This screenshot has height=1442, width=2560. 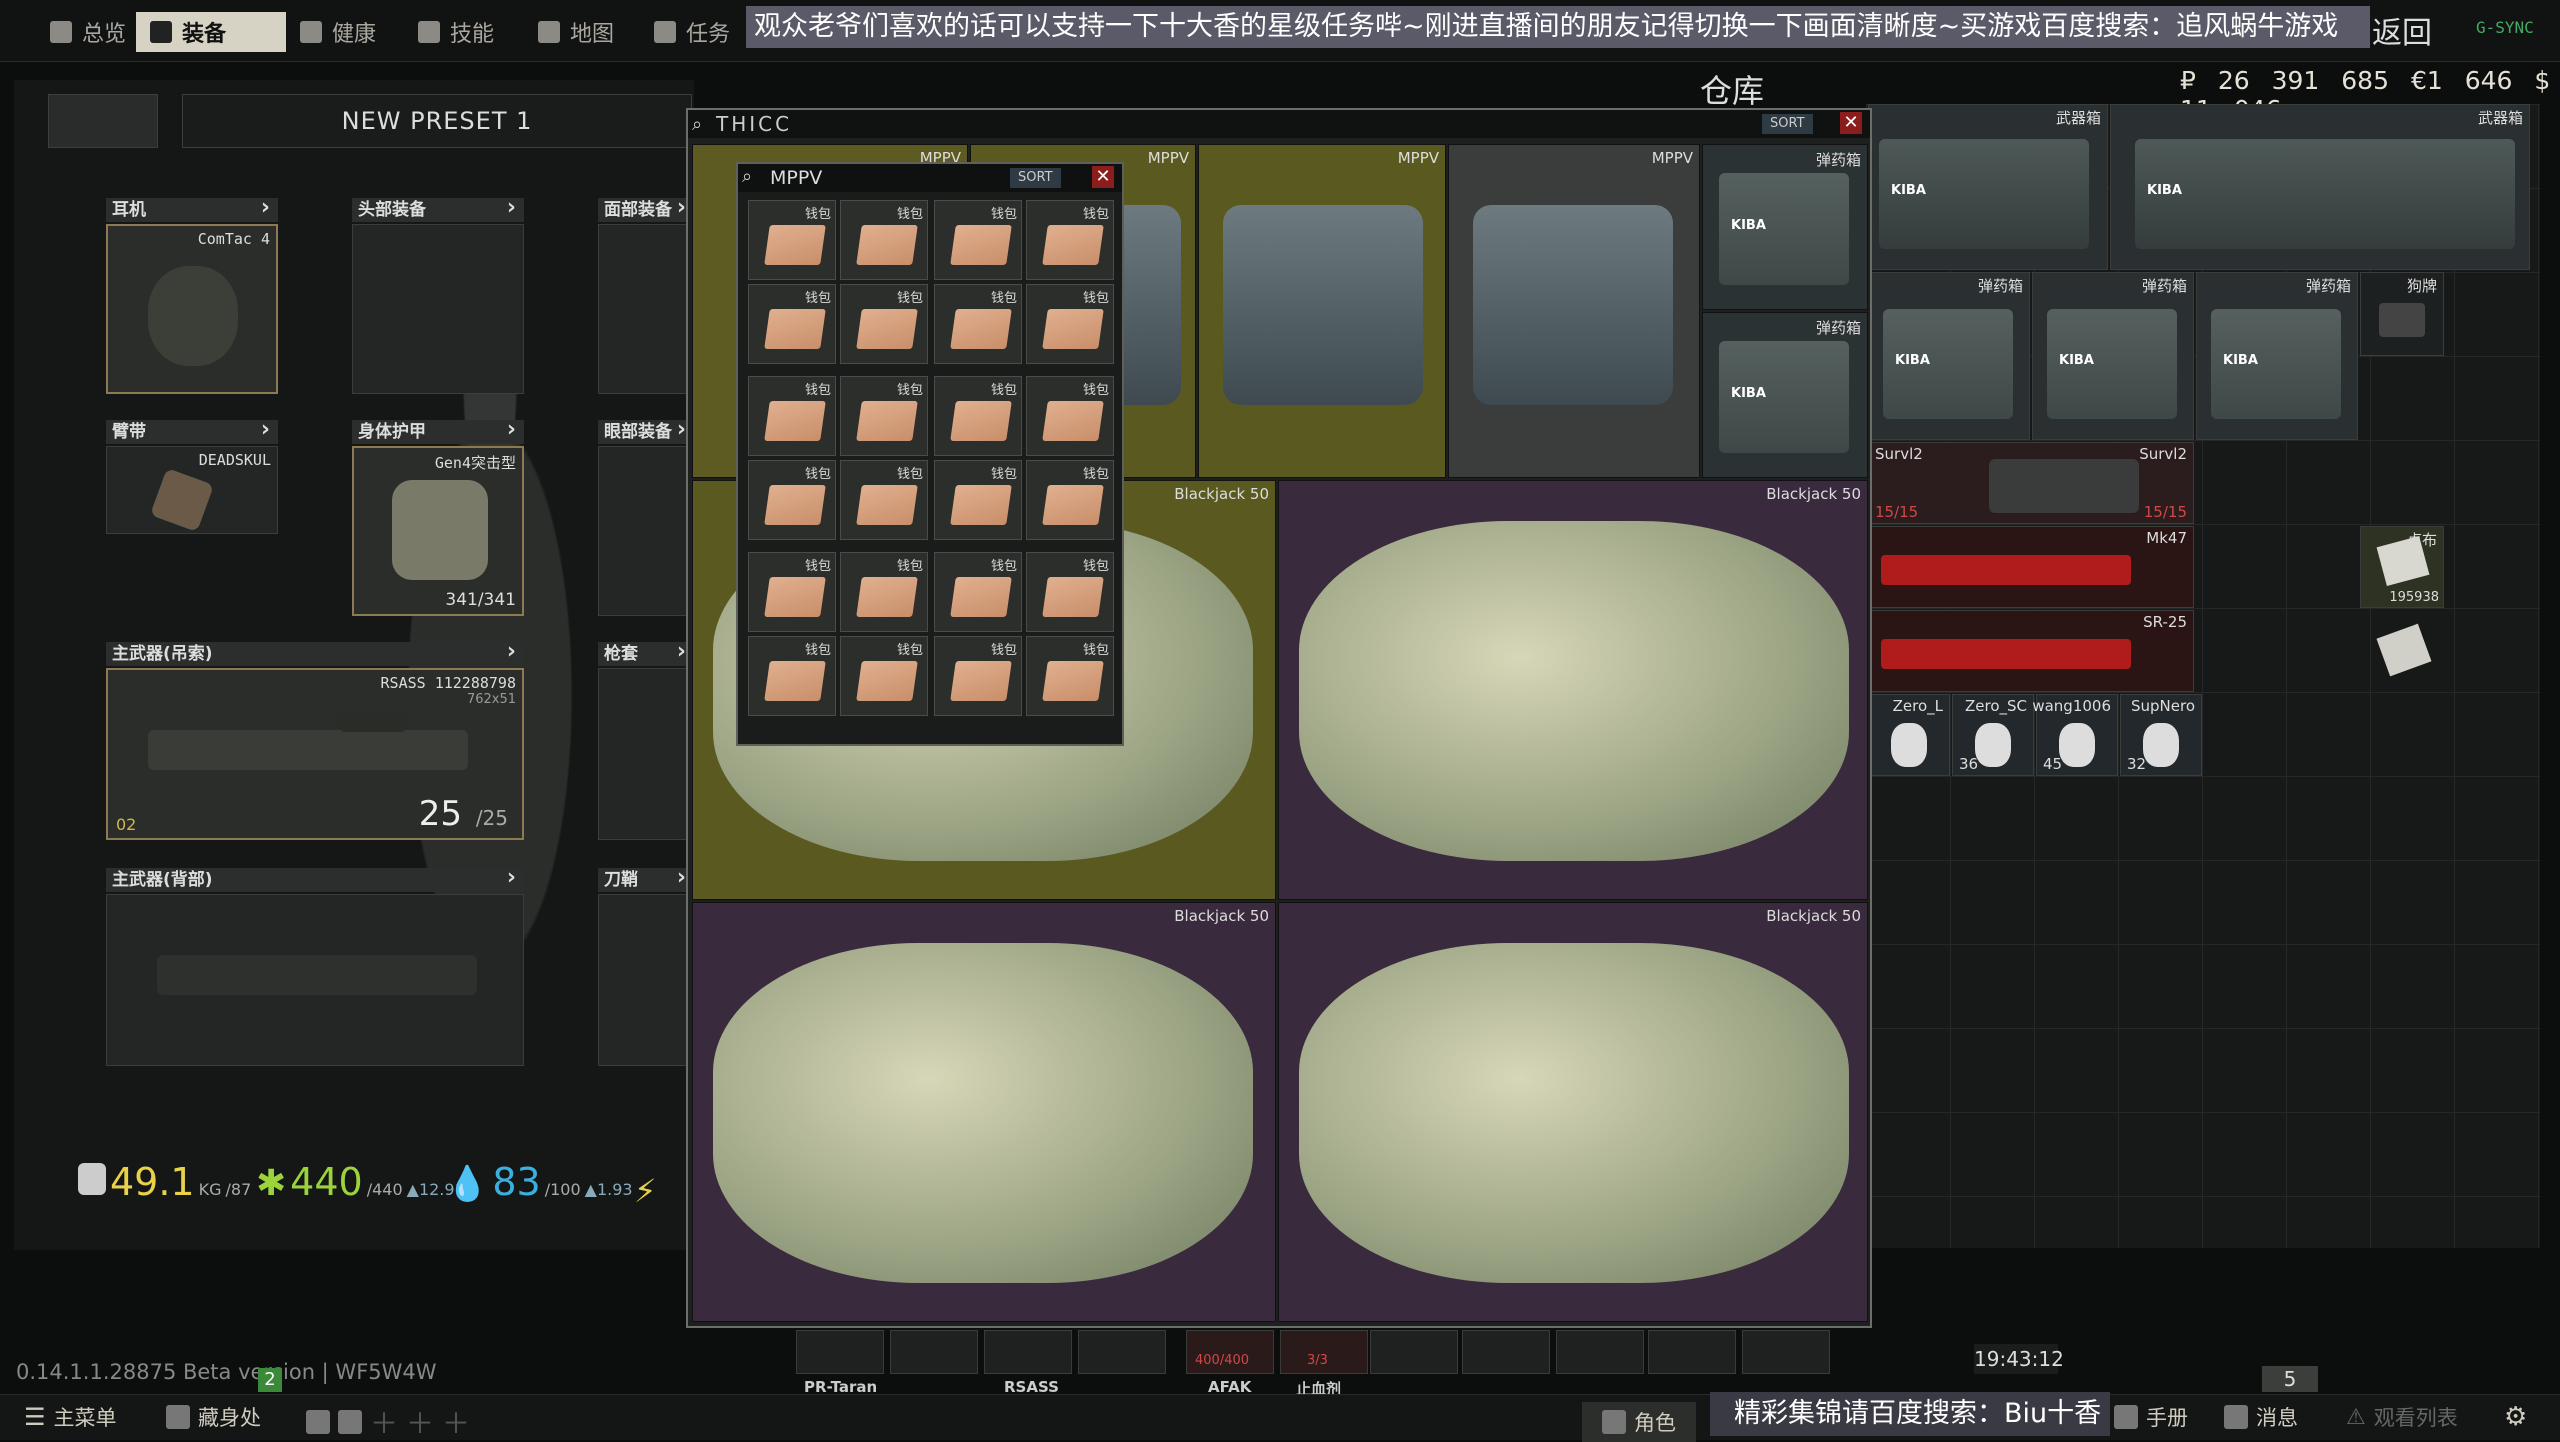 What do you see at coordinates (646, 531) in the screenshot?
I see `slot-eyewear` at bounding box center [646, 531].